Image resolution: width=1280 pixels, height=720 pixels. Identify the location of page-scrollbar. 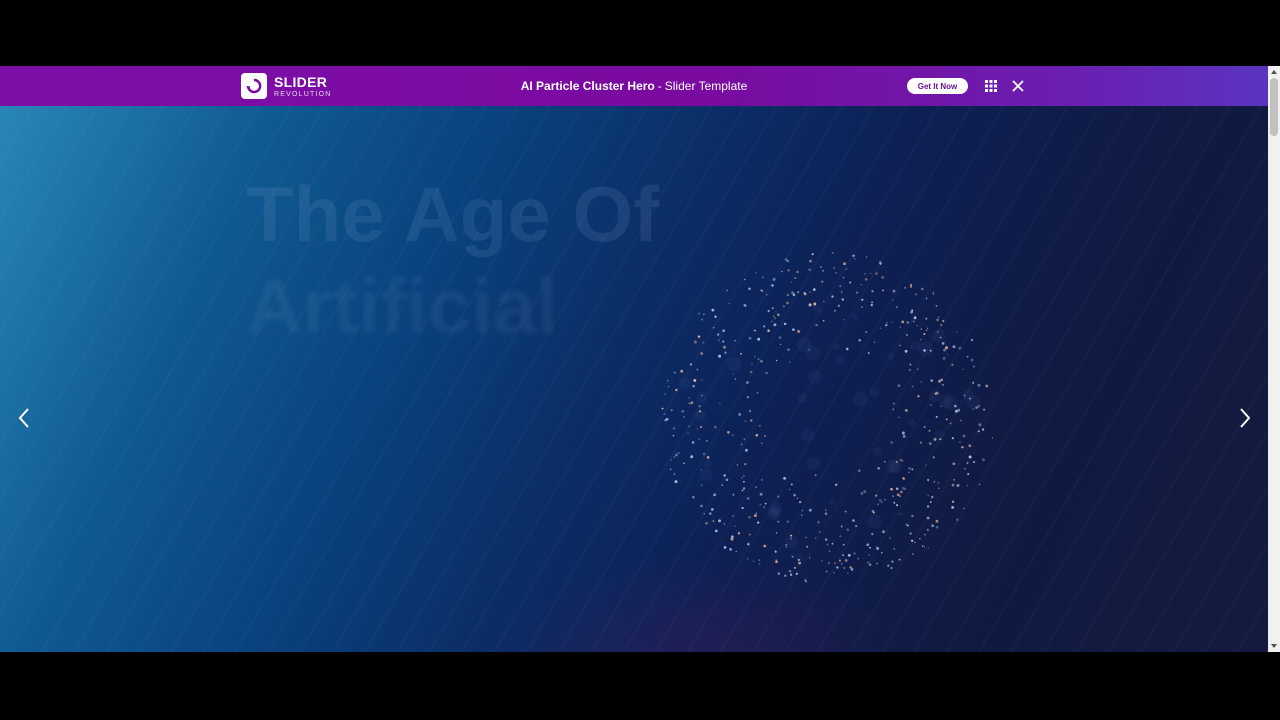
(1274, 359).